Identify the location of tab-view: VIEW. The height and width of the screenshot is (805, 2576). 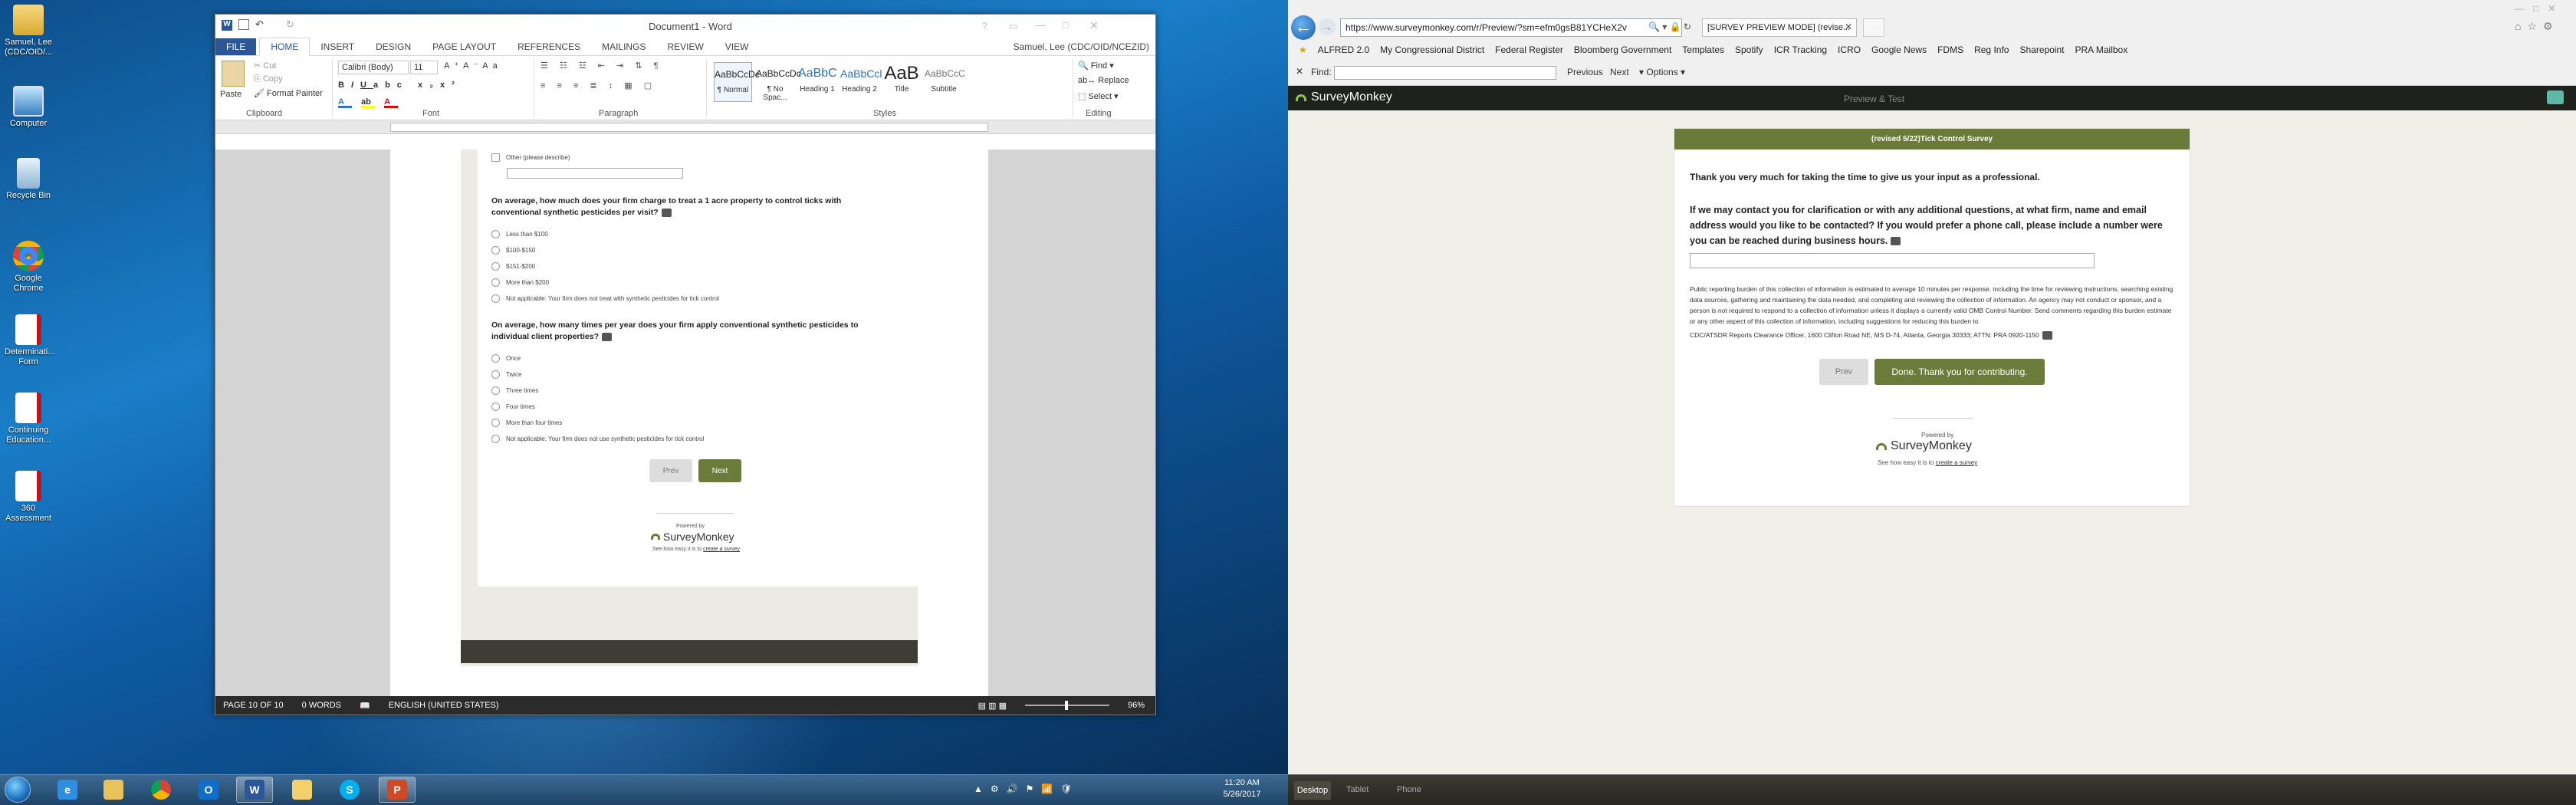
(738, 46).